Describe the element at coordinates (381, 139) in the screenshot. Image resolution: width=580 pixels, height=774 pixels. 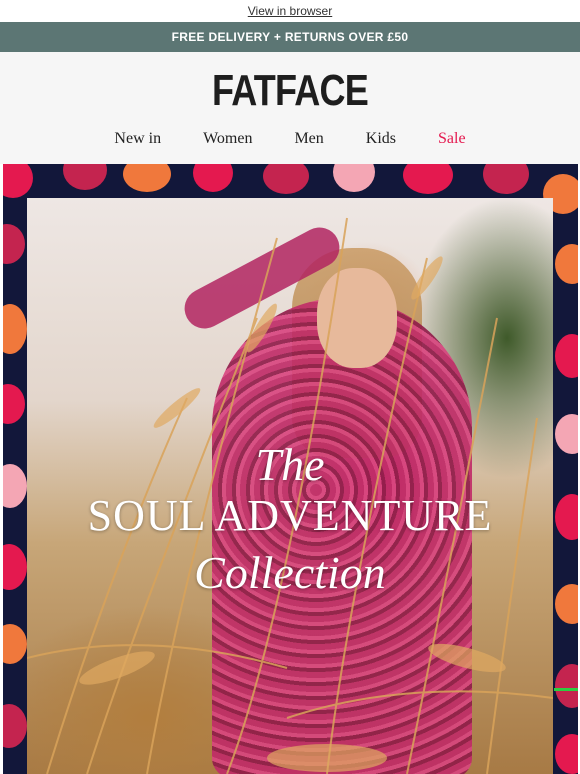
I see `nav-item-kids: Kids` at that location.